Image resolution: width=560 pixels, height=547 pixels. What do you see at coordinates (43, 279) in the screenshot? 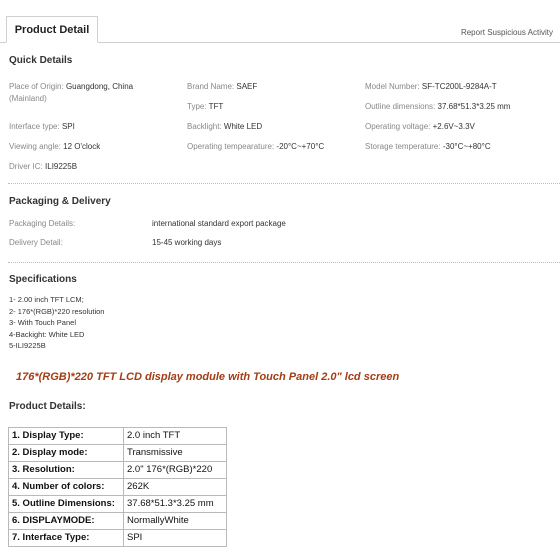
I see `specifications-title: Specifications` at bounding box center [43, 279].